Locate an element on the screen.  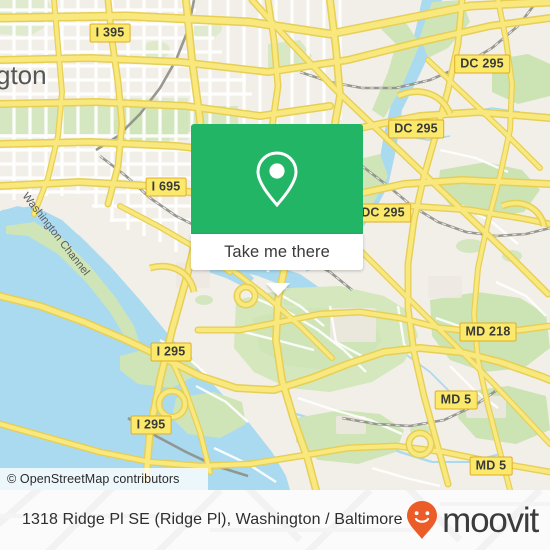
road-shield: I 695 is located at coordinates (166, 187).